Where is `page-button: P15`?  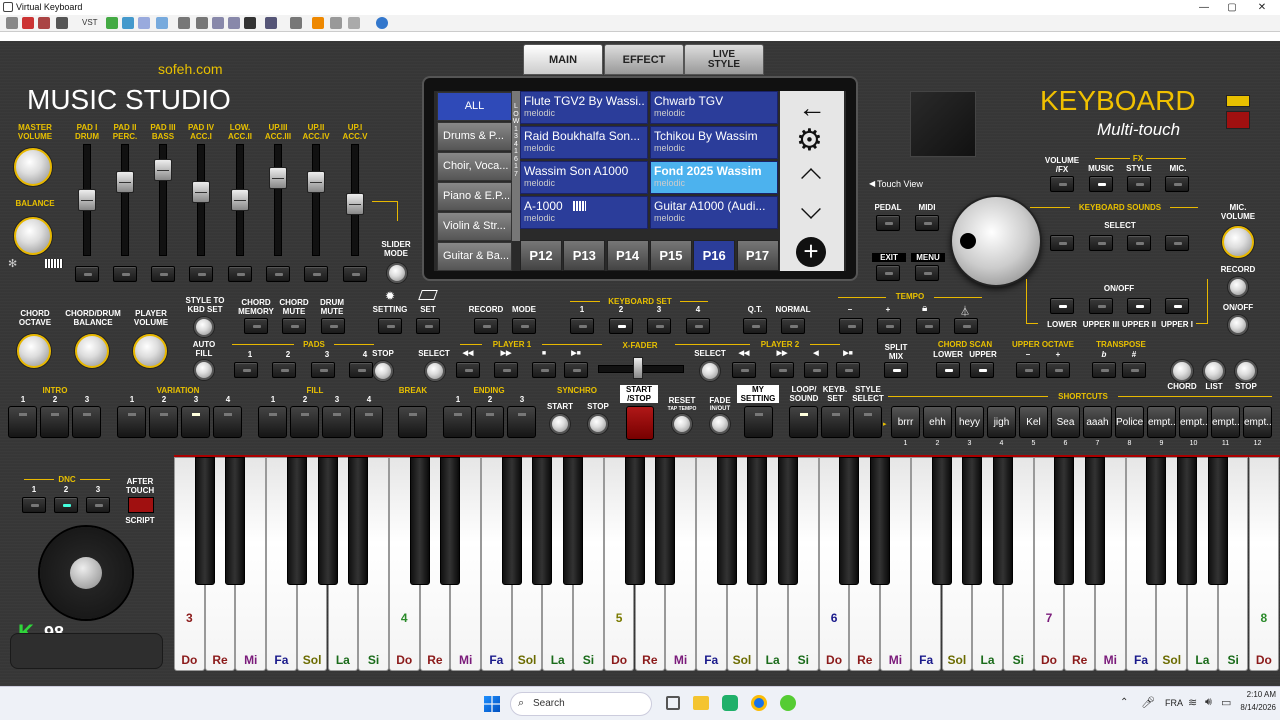
page-button: P15 is located at coordinates (670, 255).